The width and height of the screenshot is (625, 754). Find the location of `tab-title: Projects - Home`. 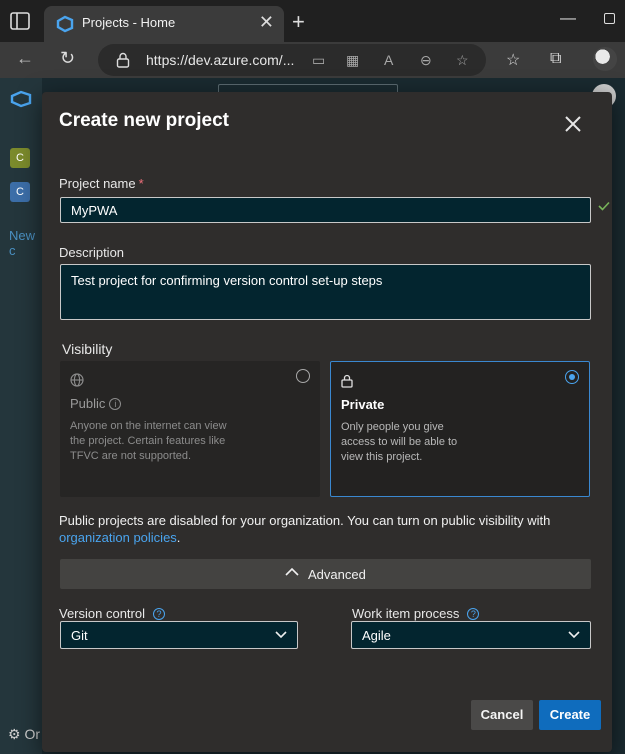

tab-title: Projects - Home is located at coordinates (129, 22).